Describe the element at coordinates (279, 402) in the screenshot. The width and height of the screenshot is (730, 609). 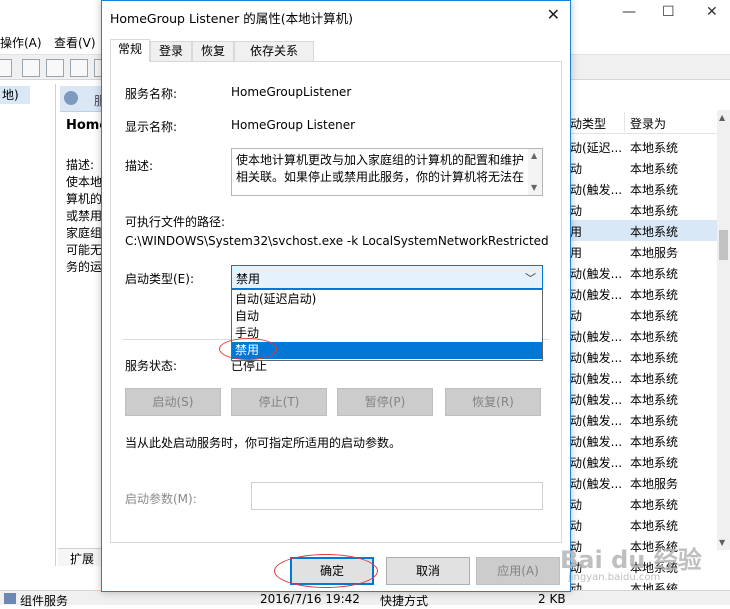
I see `stop-button: 停止(T)` at that location.